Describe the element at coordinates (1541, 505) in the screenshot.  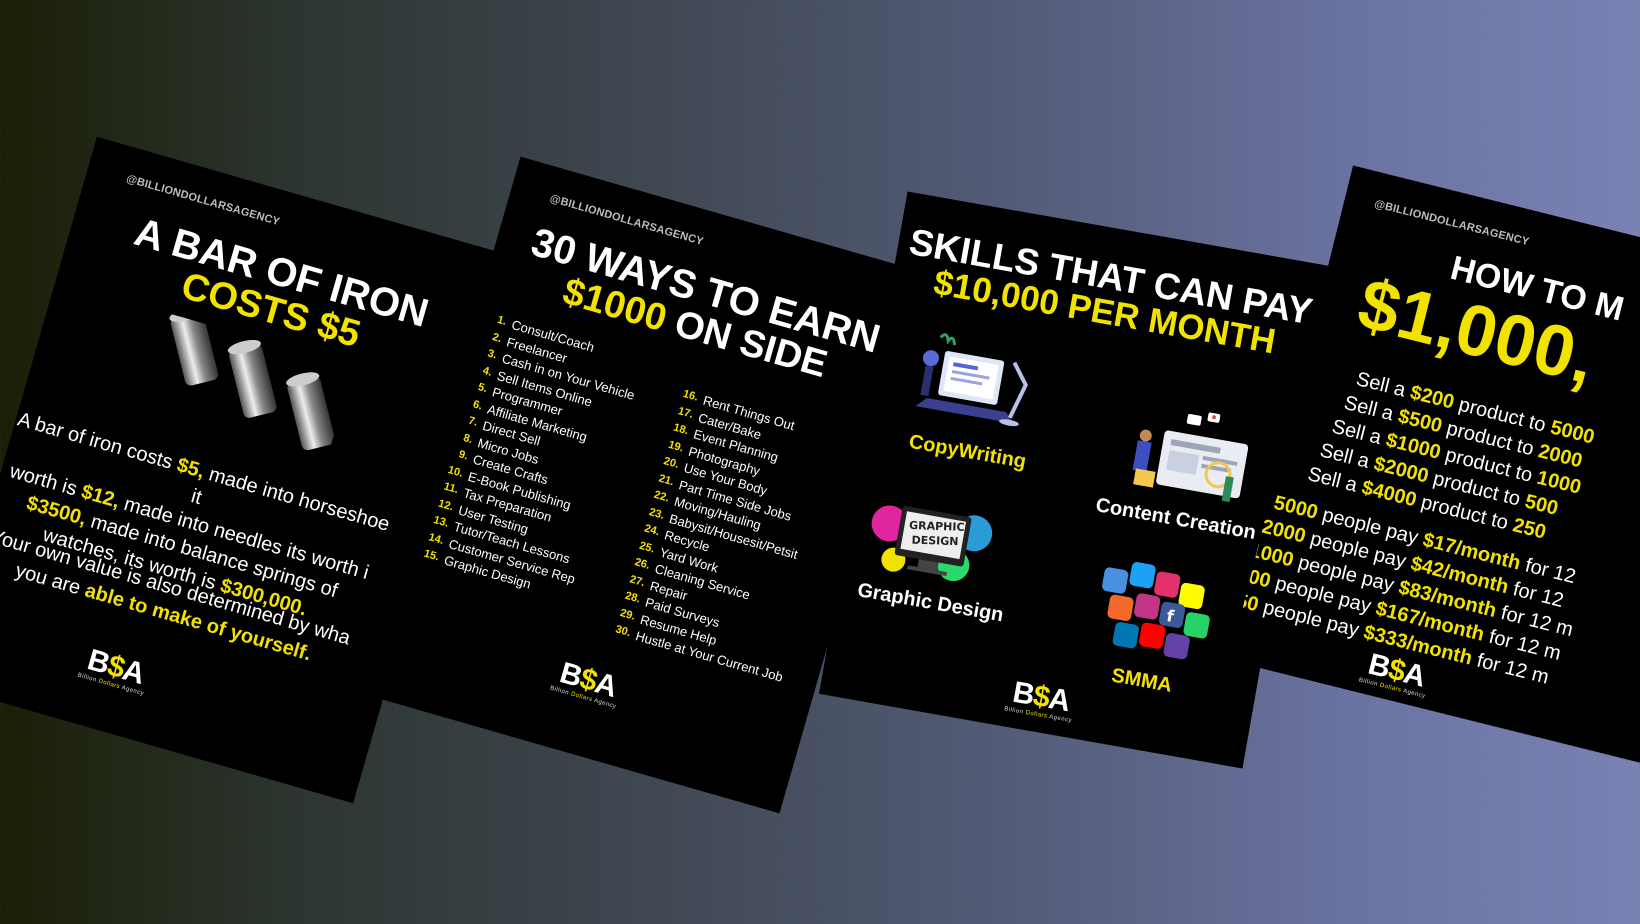
I see `quantity: 500` at that location.